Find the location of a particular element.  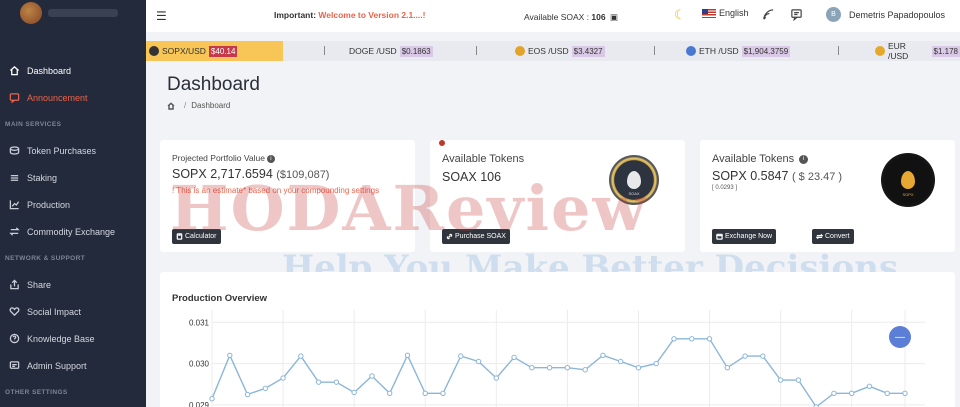

avatar: B is located at coordinates (833, 14).